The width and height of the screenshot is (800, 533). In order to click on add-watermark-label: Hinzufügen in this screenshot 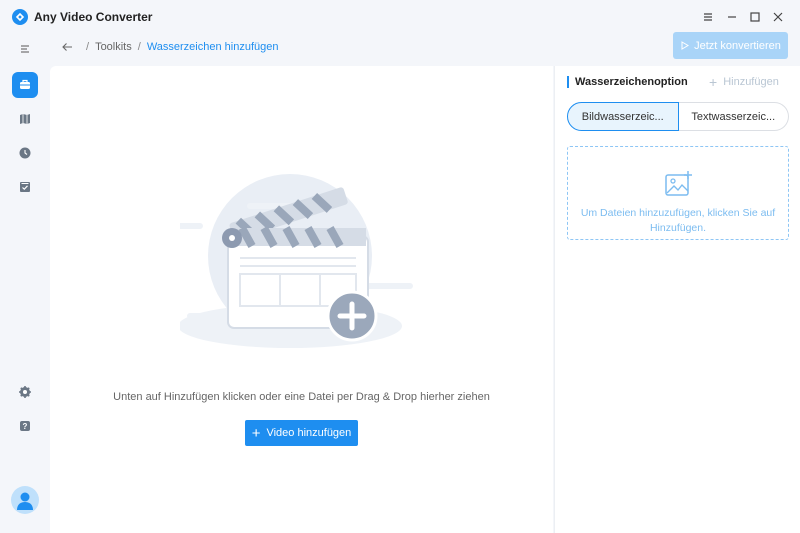, I will do `click(751, 82)`.